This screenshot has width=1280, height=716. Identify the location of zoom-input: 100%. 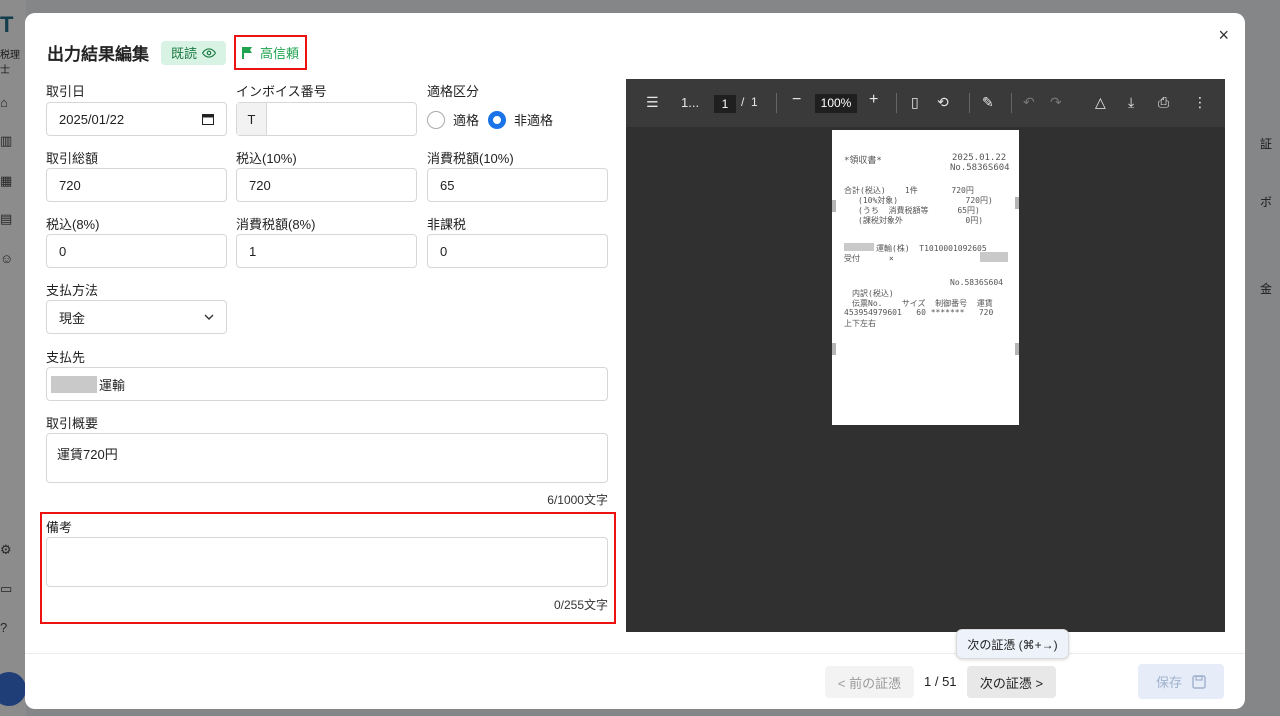
(836, 103).